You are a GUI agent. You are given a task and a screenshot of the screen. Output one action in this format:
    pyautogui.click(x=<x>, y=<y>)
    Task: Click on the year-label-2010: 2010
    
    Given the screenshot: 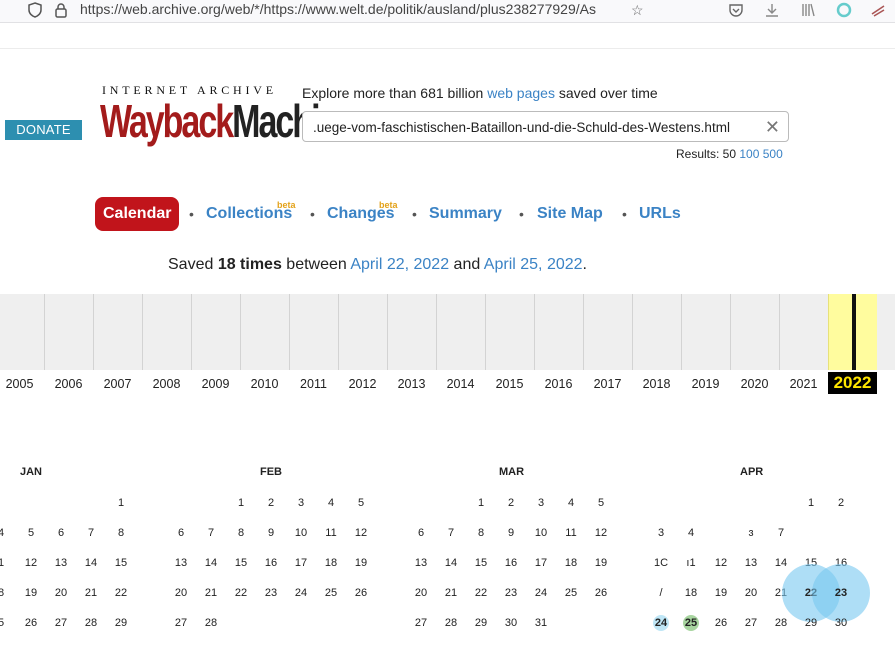 What is the action you would take?
    pyautogui.click(x=264, y=384)
    